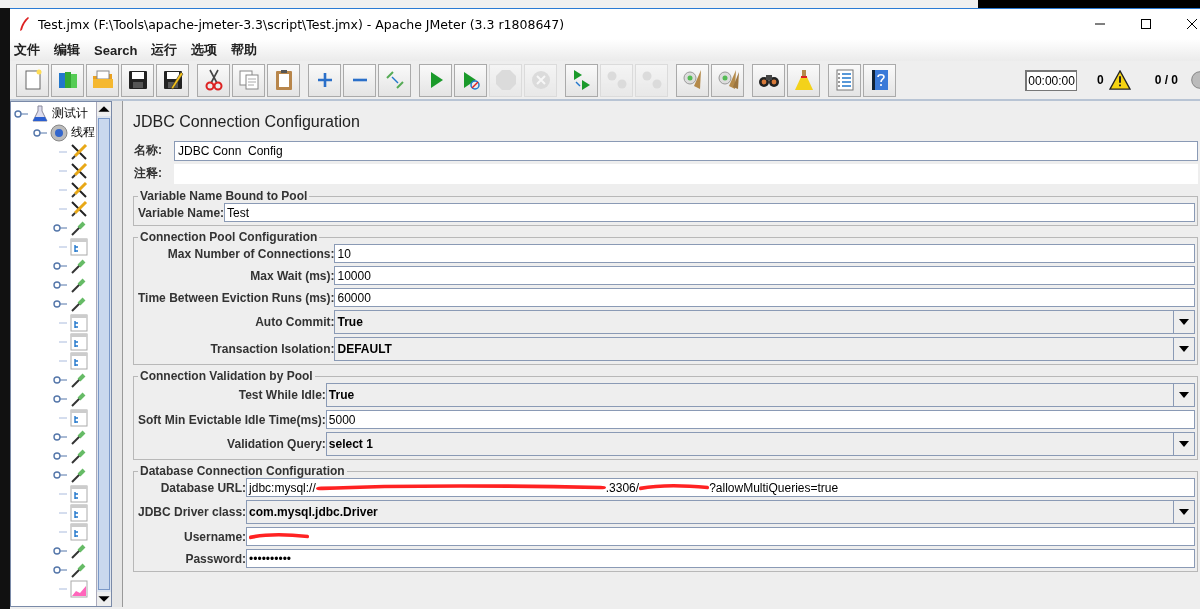  I want to click on flask-icon, so click(40, 113).